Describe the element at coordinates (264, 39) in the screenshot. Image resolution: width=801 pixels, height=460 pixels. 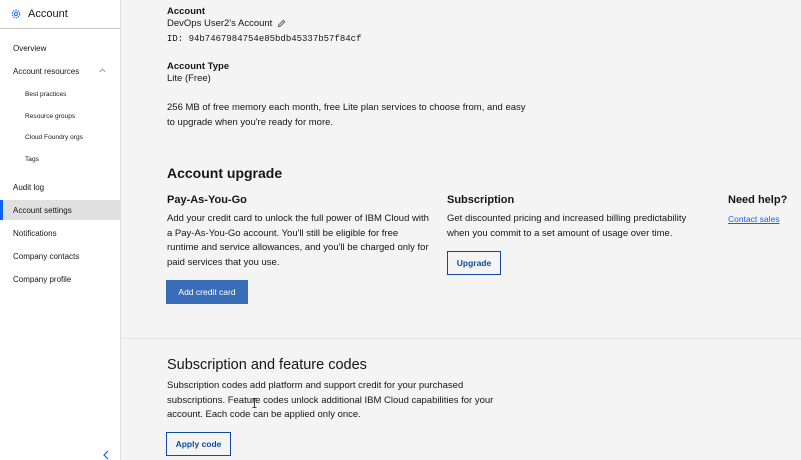
I see `account-id: ID: 94b7467984754e85bdb45337b57f84cf` at that location.